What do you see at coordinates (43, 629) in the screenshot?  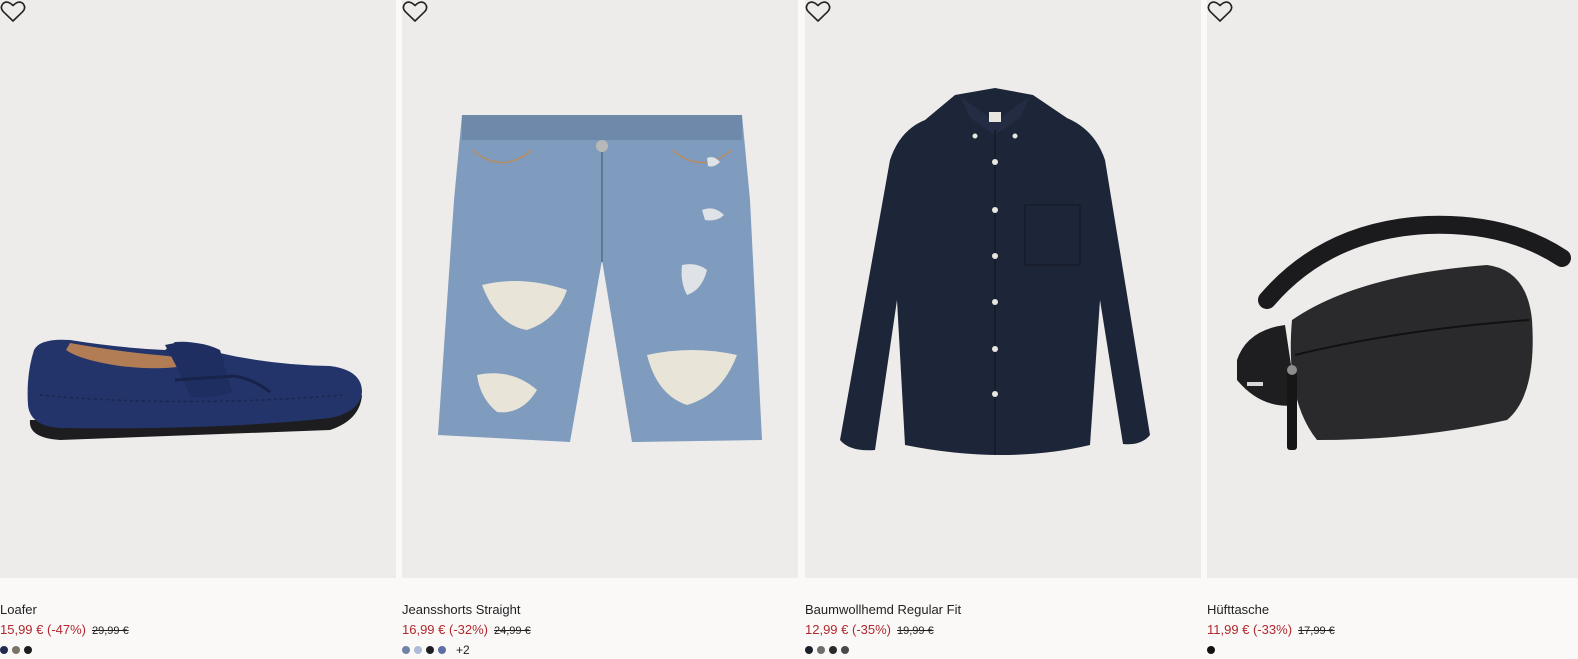 I see `sale-price: 15,99 € (-47%)` at bounding box center [43, 629].